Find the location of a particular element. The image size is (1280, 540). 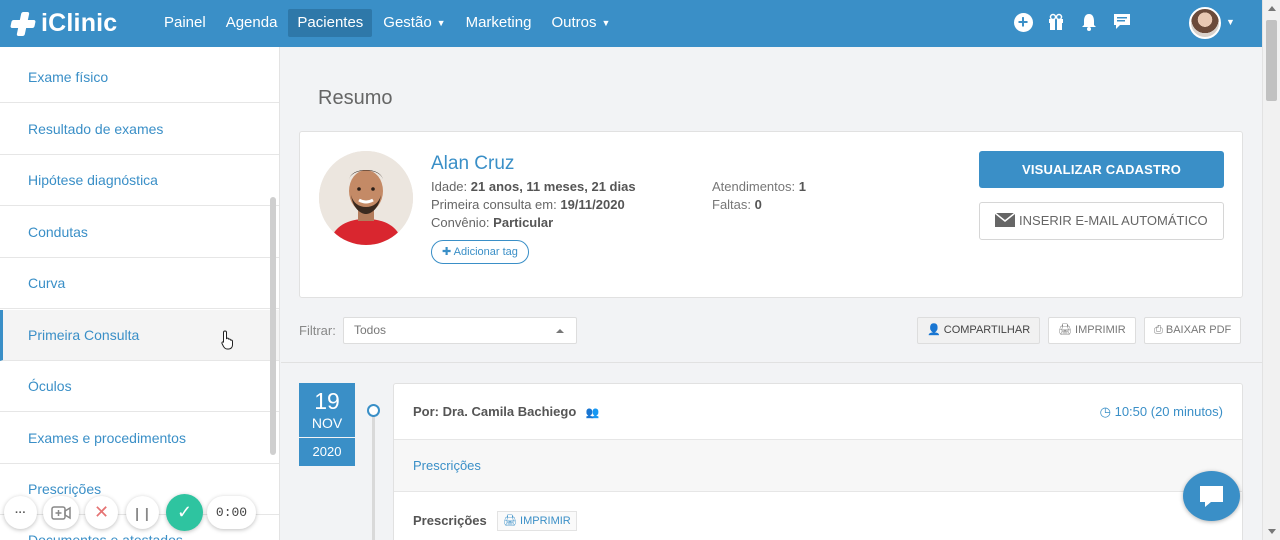

visits-value: 1 is located at coordinates (802, 186).